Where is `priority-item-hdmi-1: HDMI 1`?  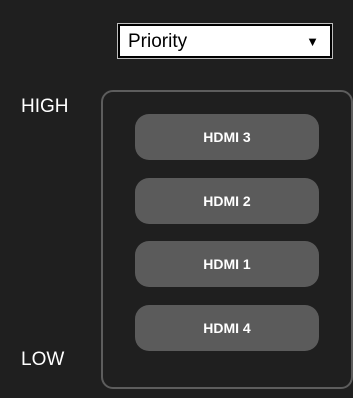
priority-item-hdmi-1: HDMI 1 is located at coordinates (227, 264).